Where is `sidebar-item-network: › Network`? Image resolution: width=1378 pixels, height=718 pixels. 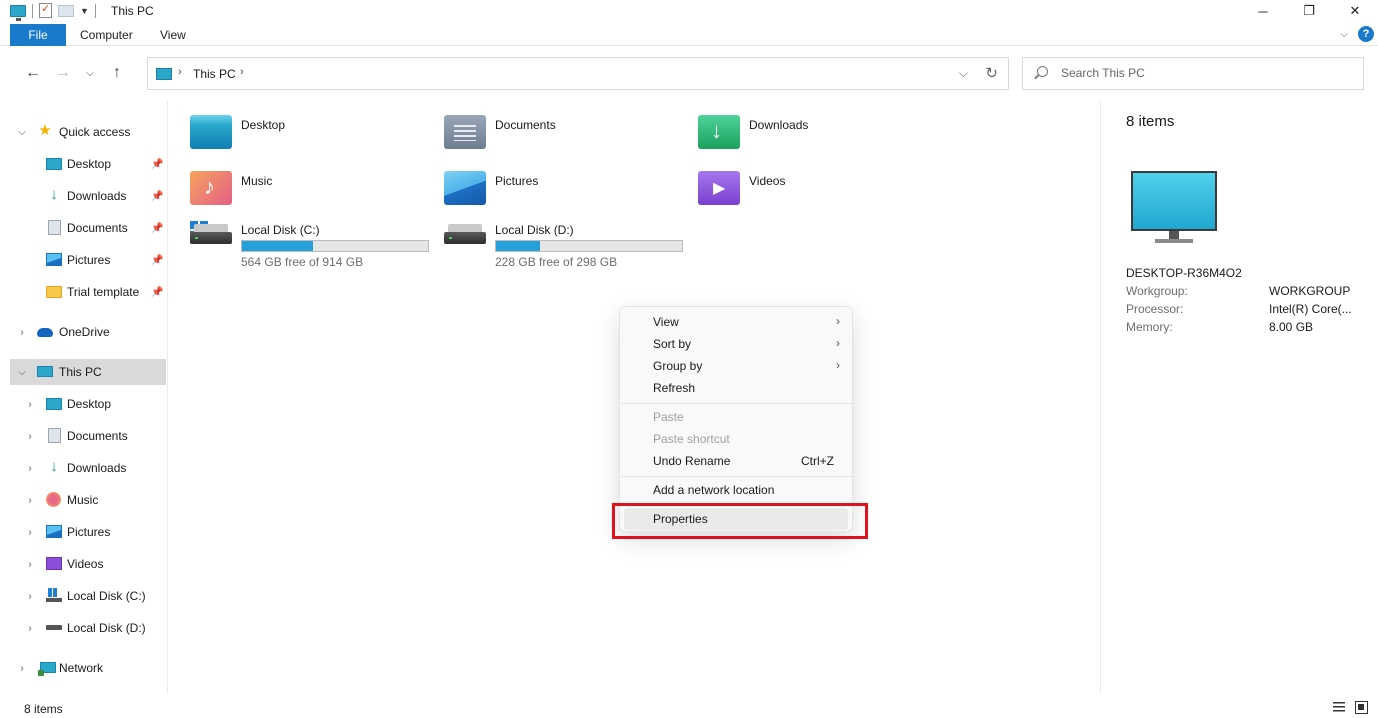
sidebar-item-network: › Network is located at coordinates (88, 668).